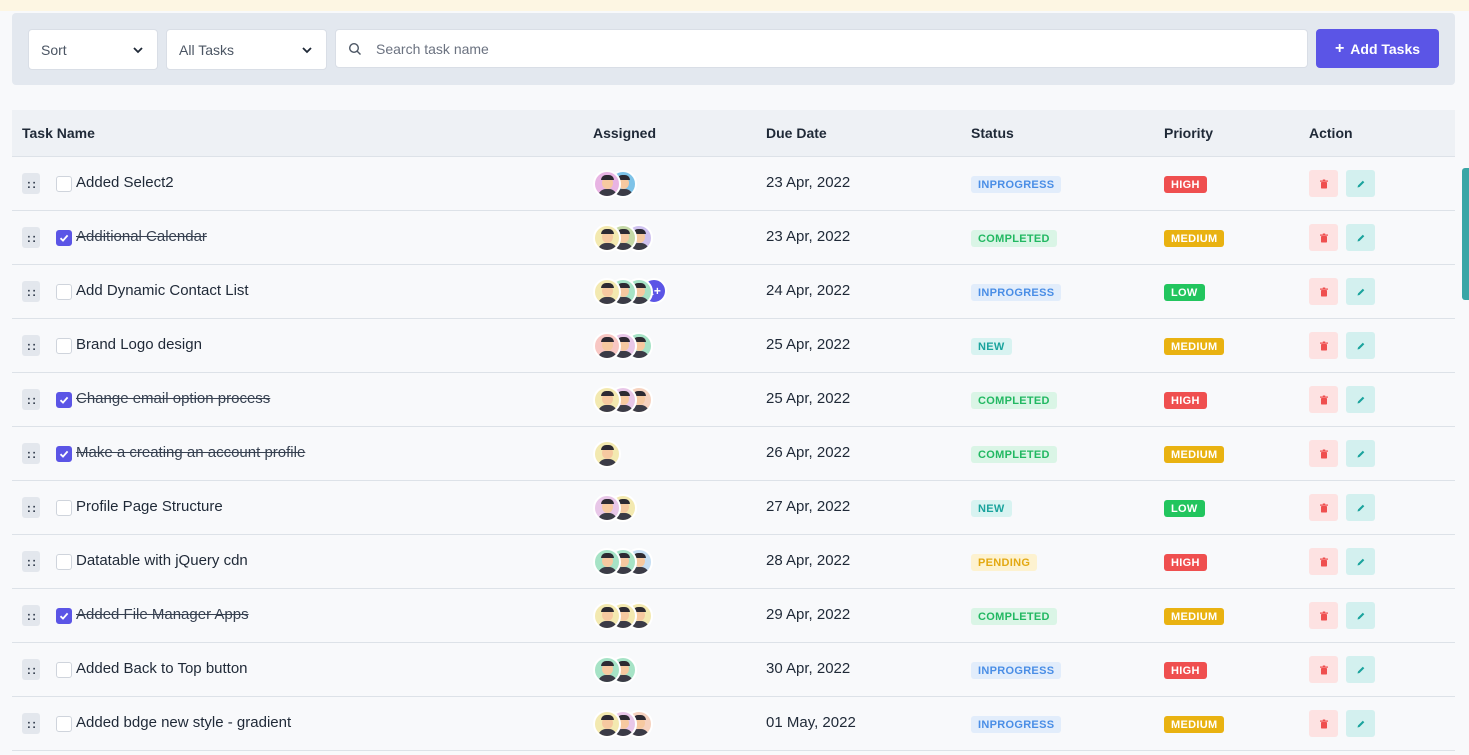 This screenshot has width=1469, height=755. I want to click on col-assigned: Assigned, so click(624, 133).